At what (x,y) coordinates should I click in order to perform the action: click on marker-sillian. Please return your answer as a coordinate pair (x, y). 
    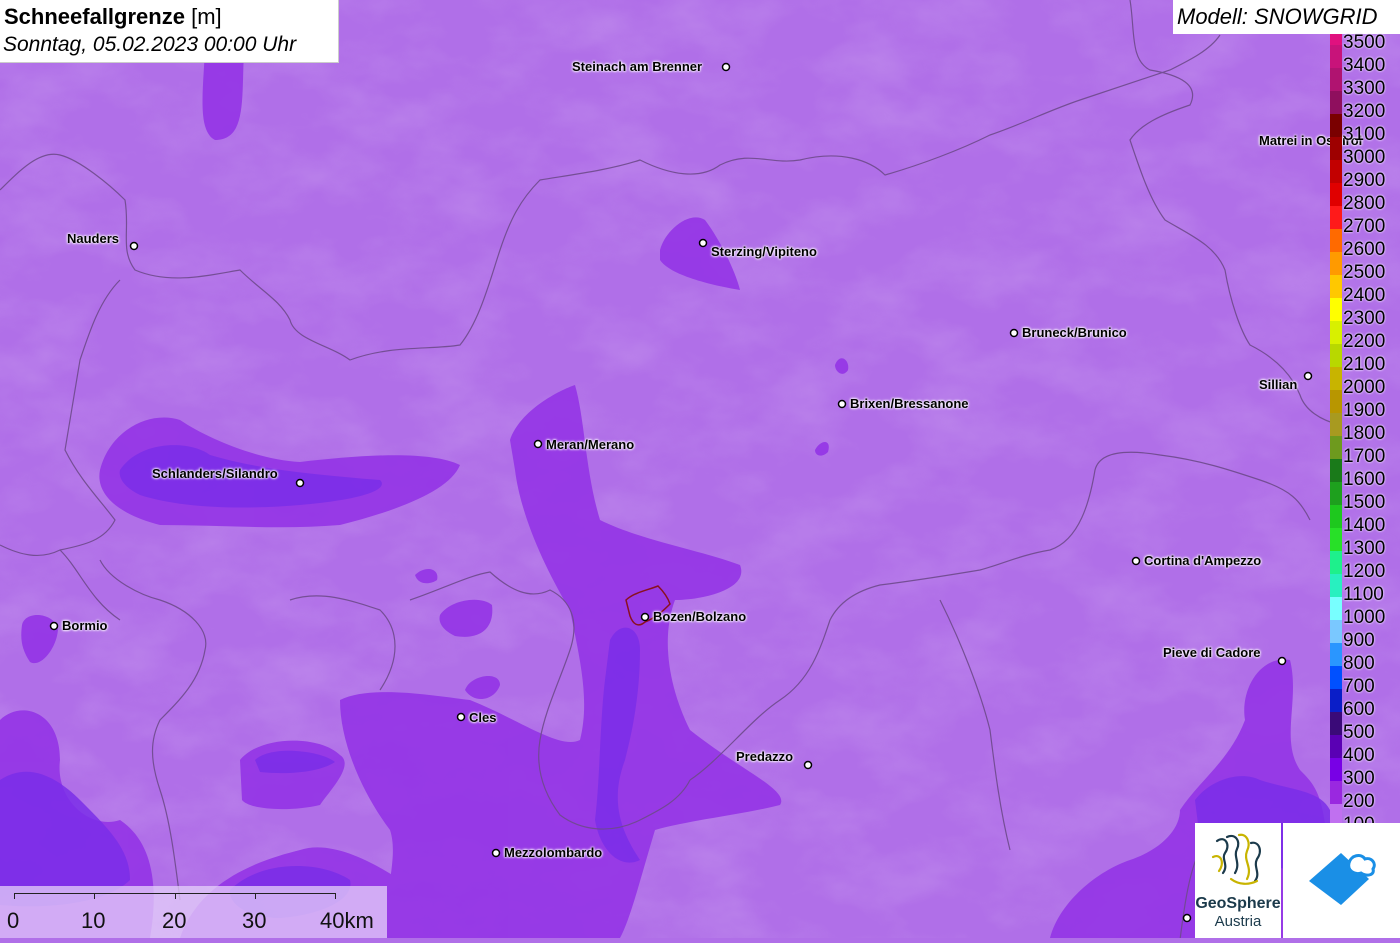
    Looking at the image, I should click on (1308, 376).